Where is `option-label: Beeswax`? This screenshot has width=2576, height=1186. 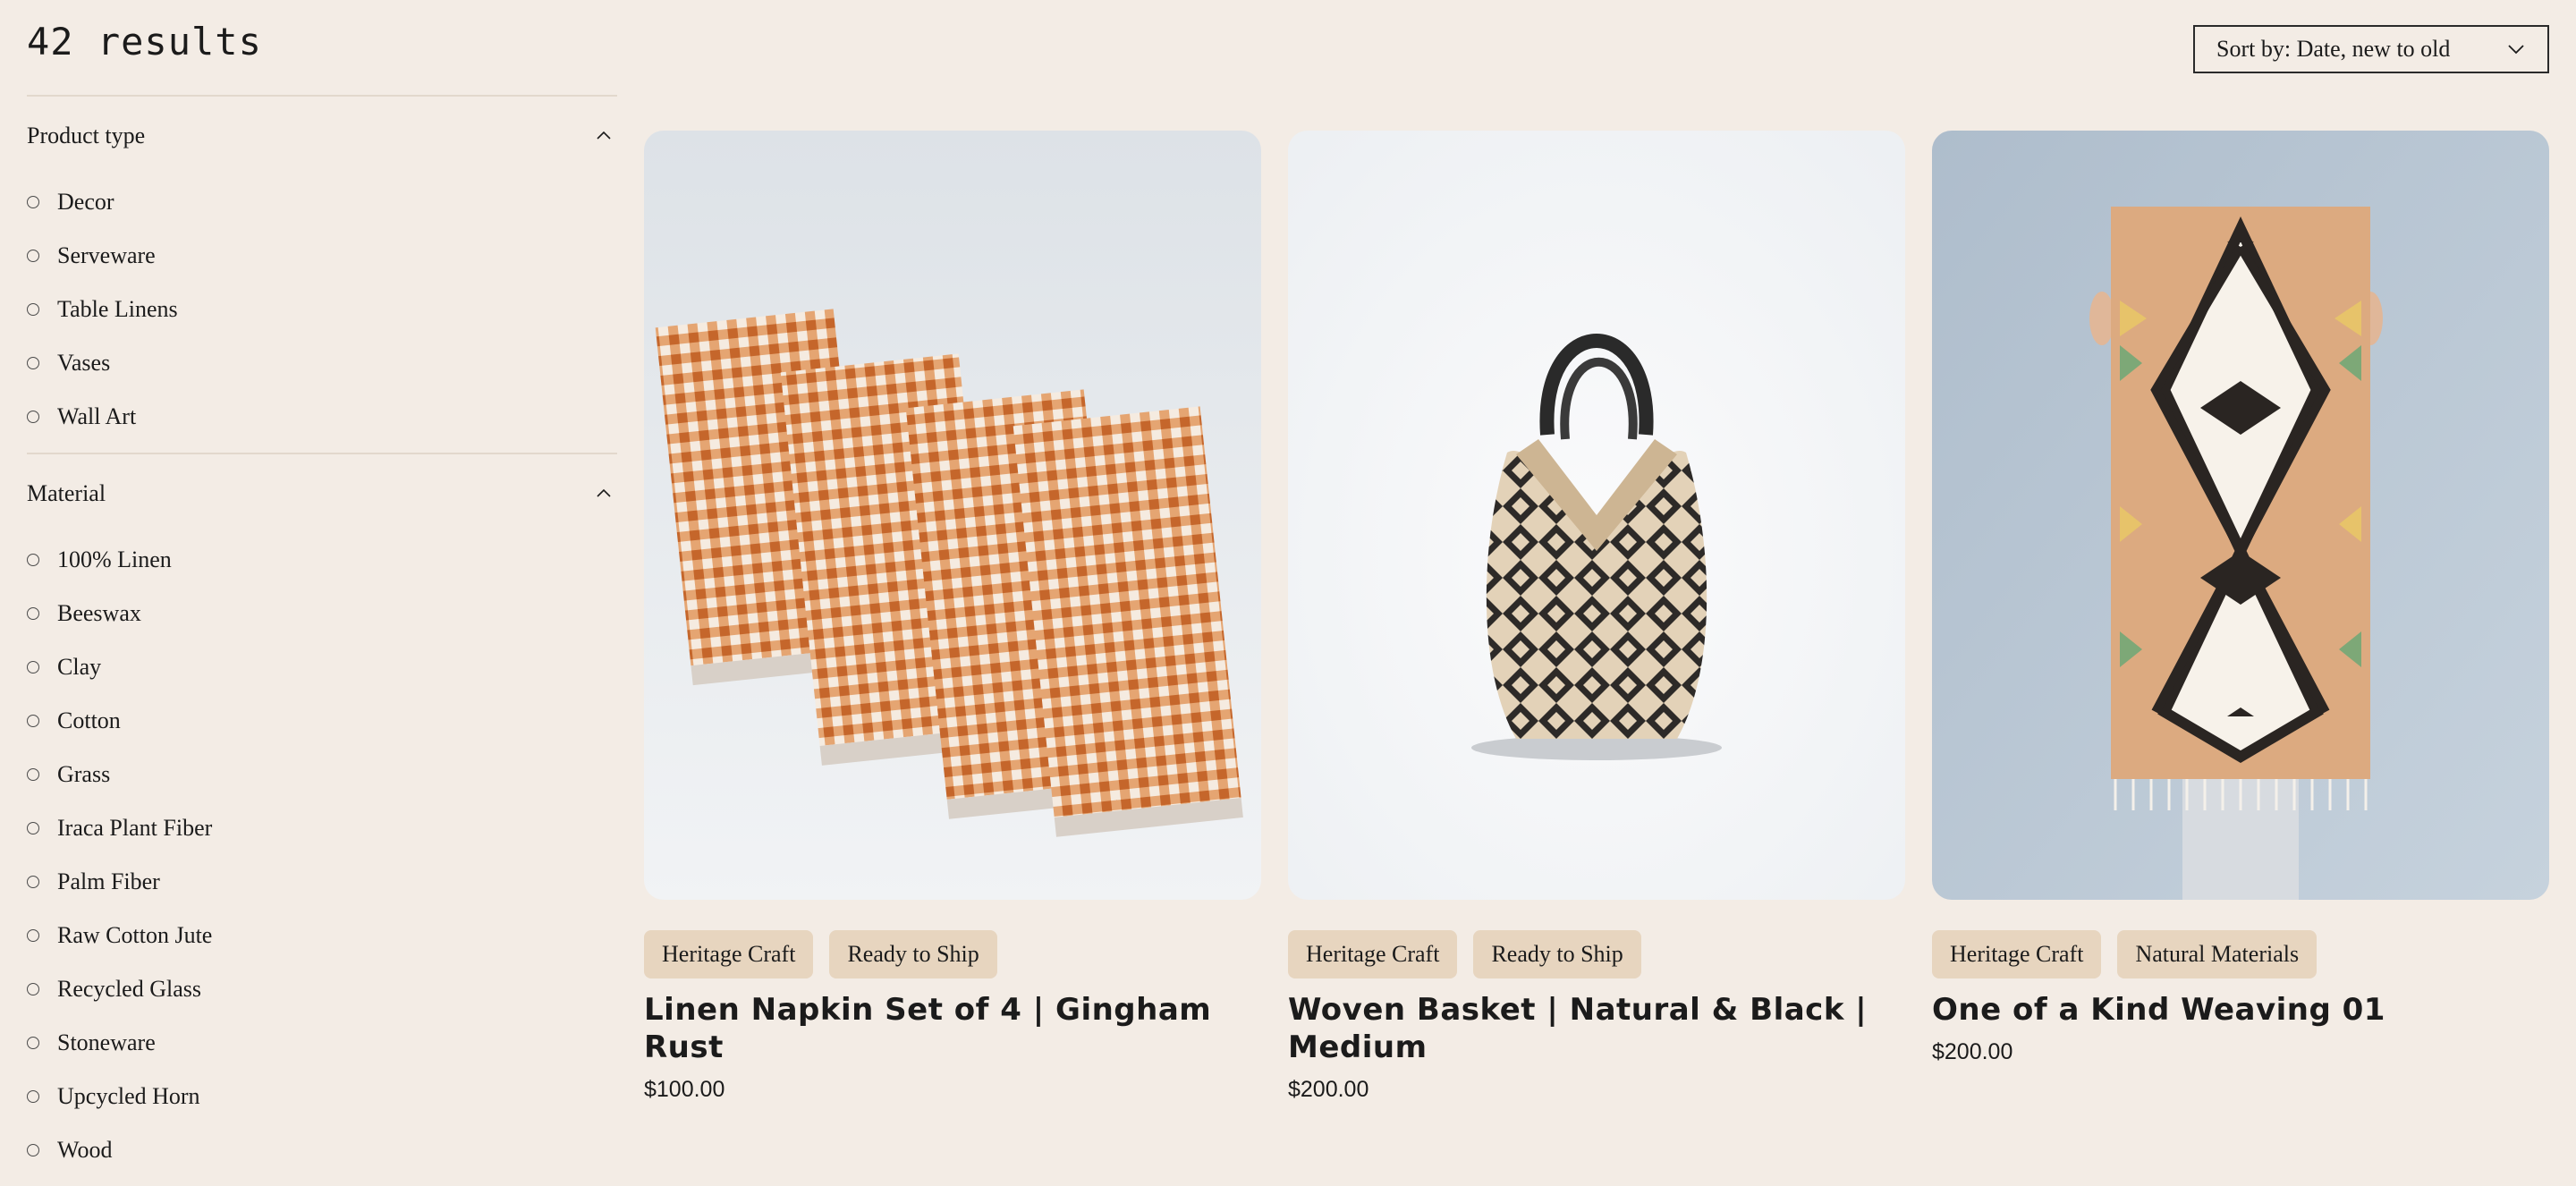
option-label: Beeswax is located at coordinates (99, 613).